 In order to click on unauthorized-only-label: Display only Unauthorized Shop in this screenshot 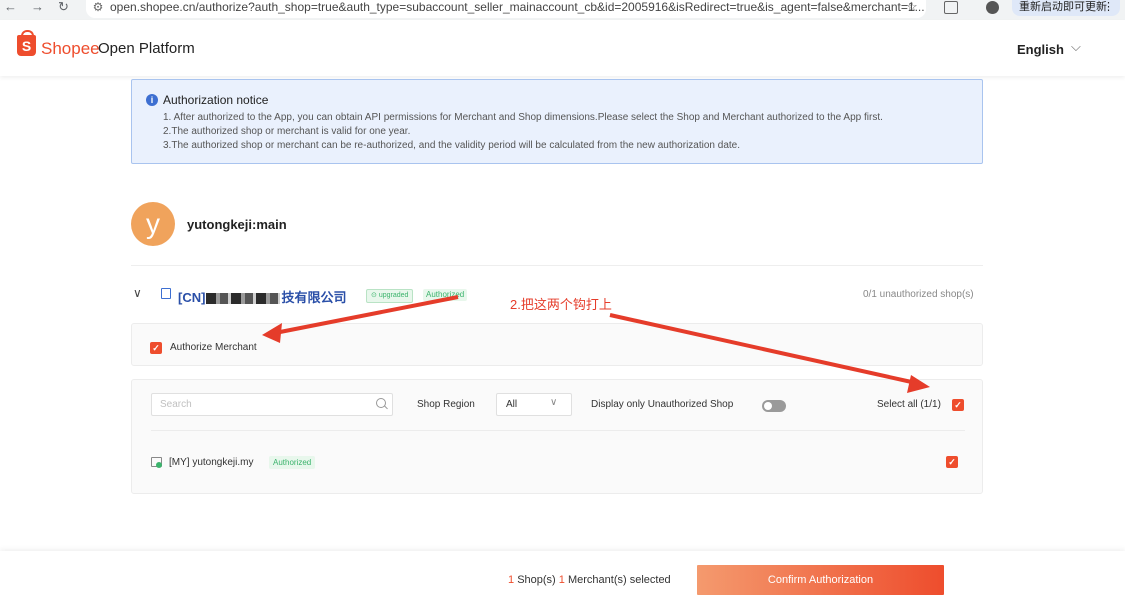, I will do `click(662, 404)`.